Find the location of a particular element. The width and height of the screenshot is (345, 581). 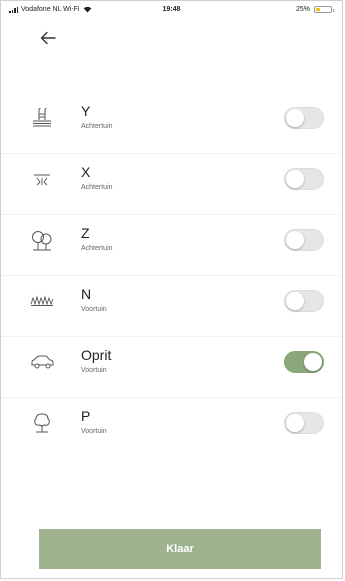

list-item: N Voortuin is located at coordinates (171, 305).